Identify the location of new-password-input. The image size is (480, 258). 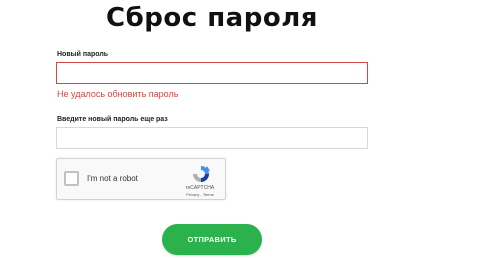
(212, 73).